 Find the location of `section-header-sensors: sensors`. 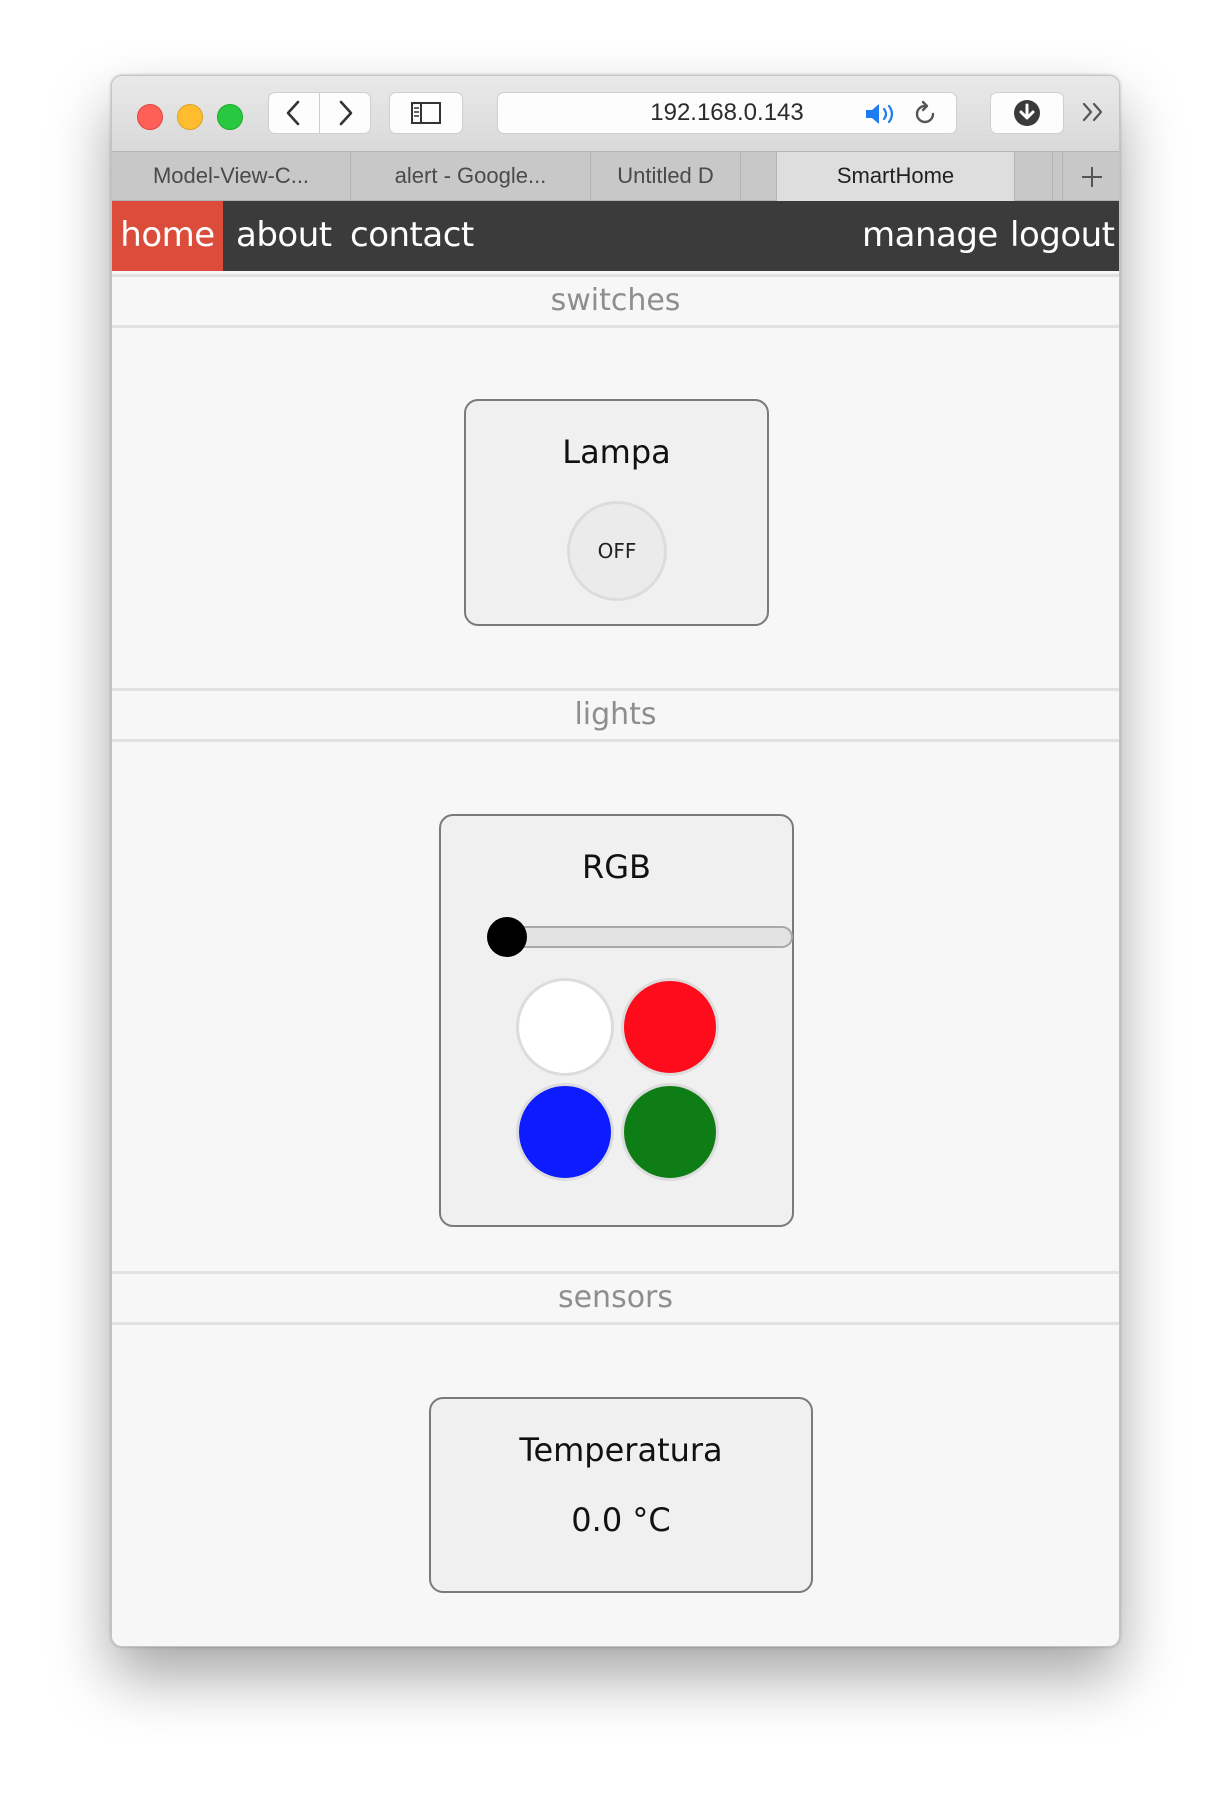

section-header-sensors: sensors is located at coordinates (615, 1298).